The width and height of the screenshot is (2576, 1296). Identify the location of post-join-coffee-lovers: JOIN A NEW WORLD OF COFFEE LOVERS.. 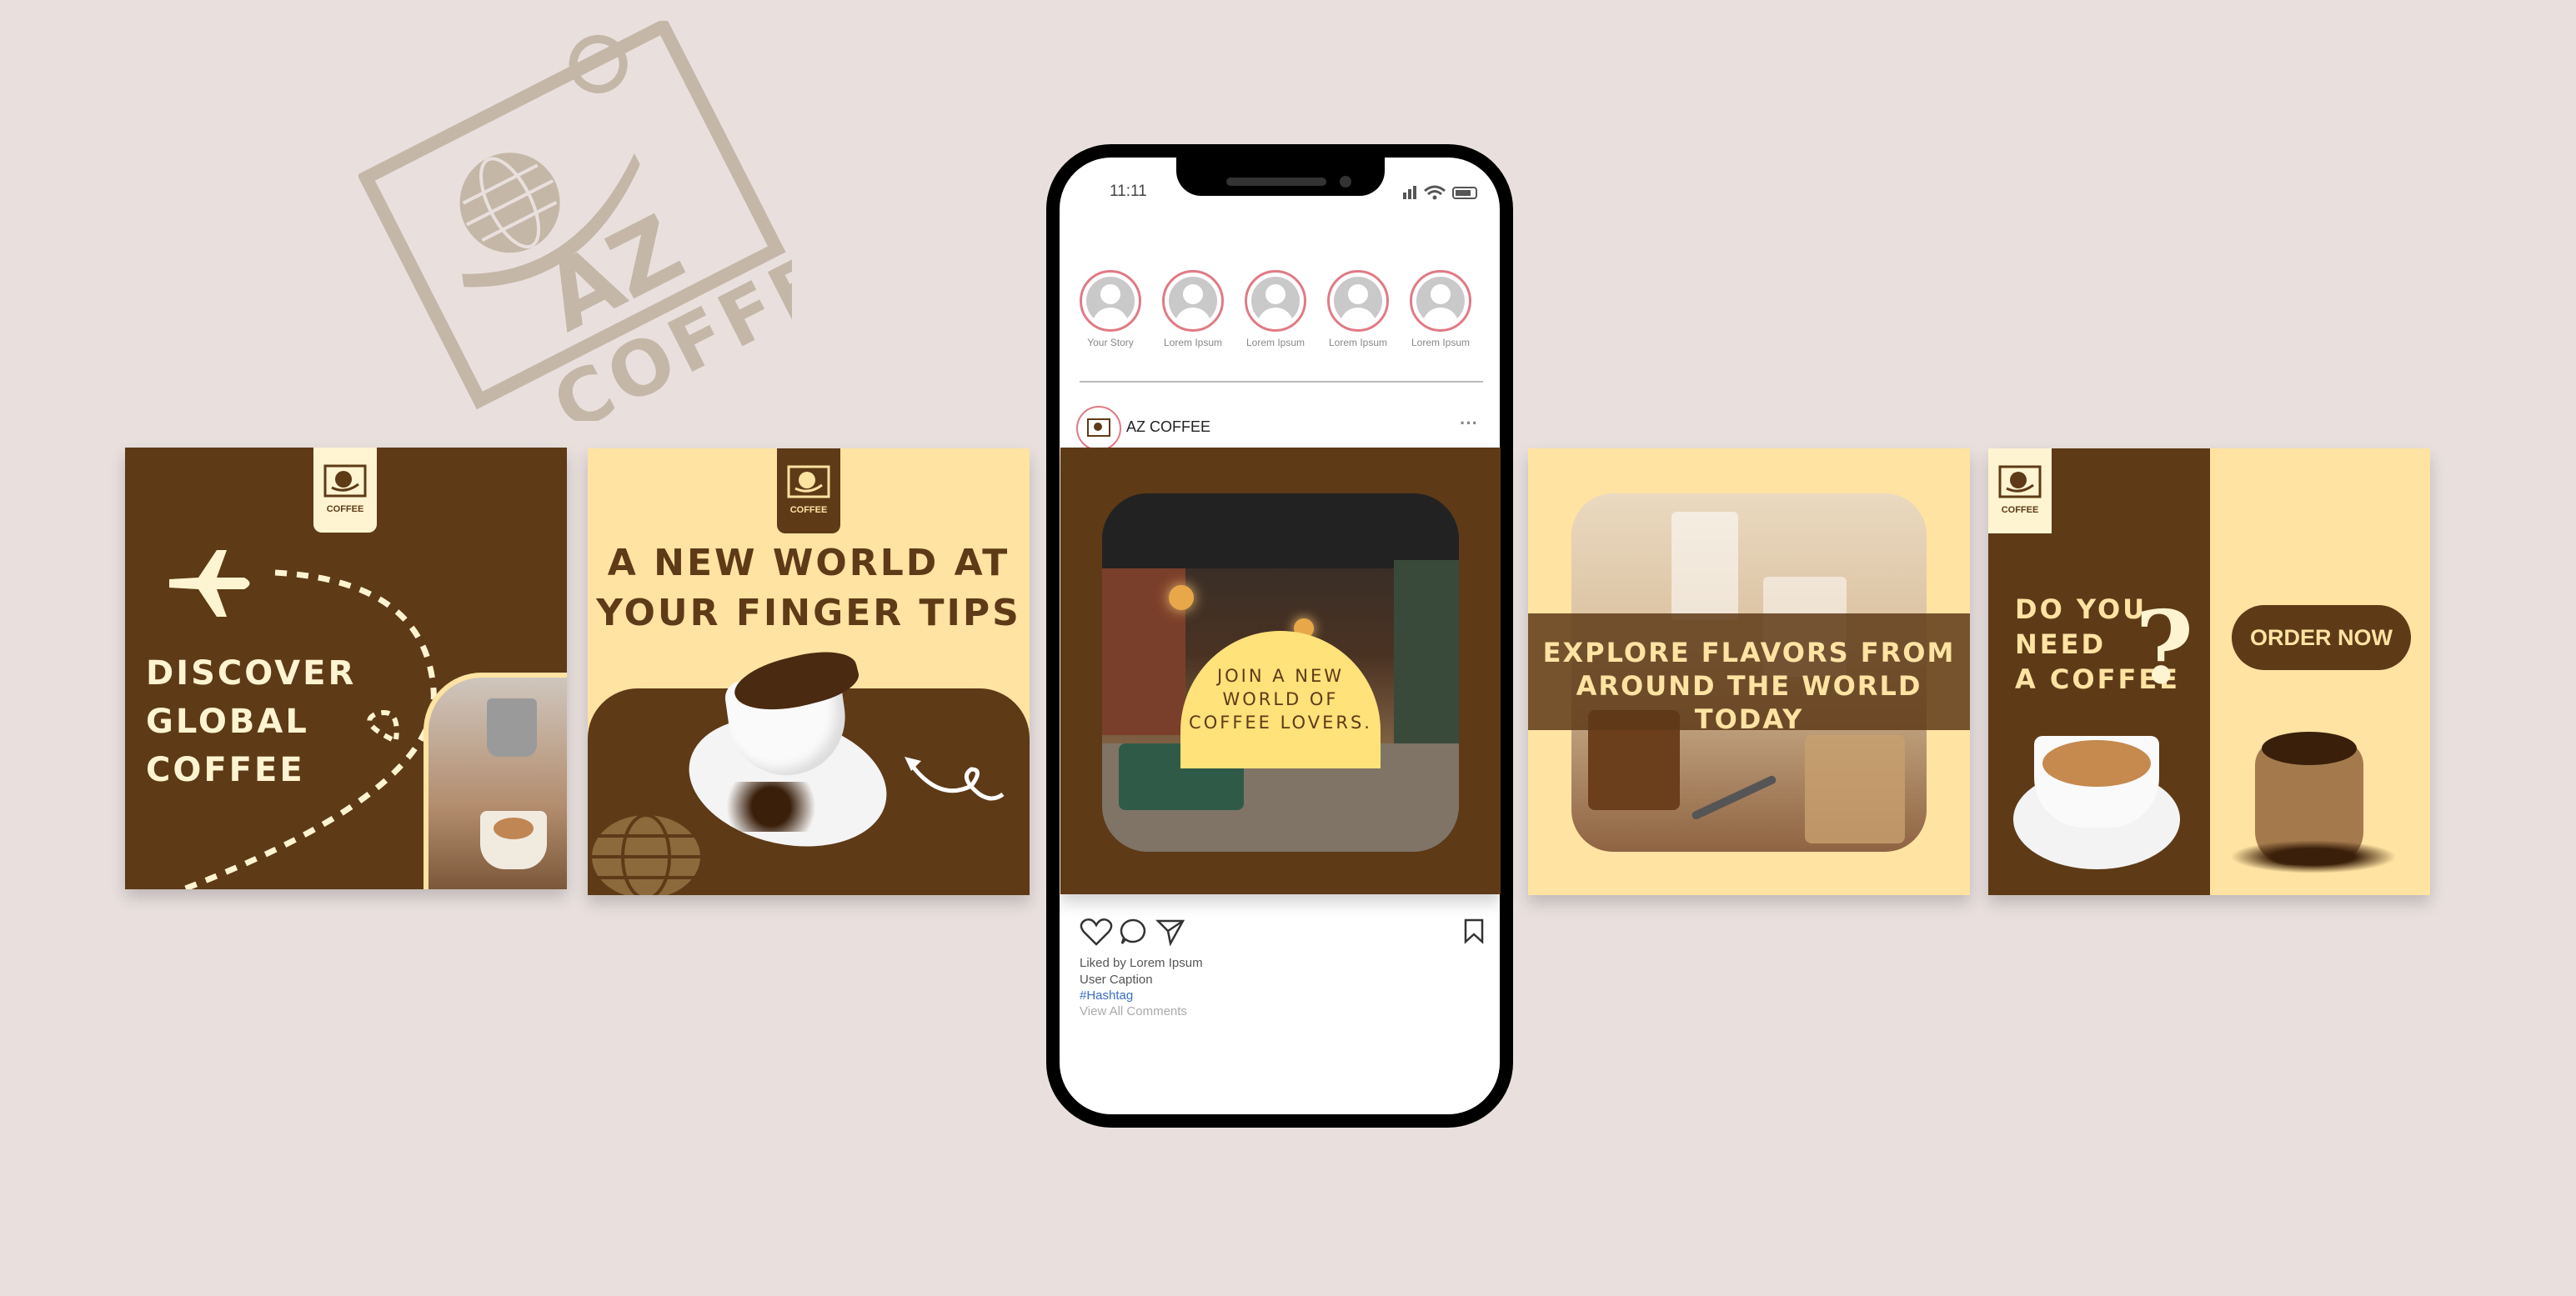
(1280, 671).